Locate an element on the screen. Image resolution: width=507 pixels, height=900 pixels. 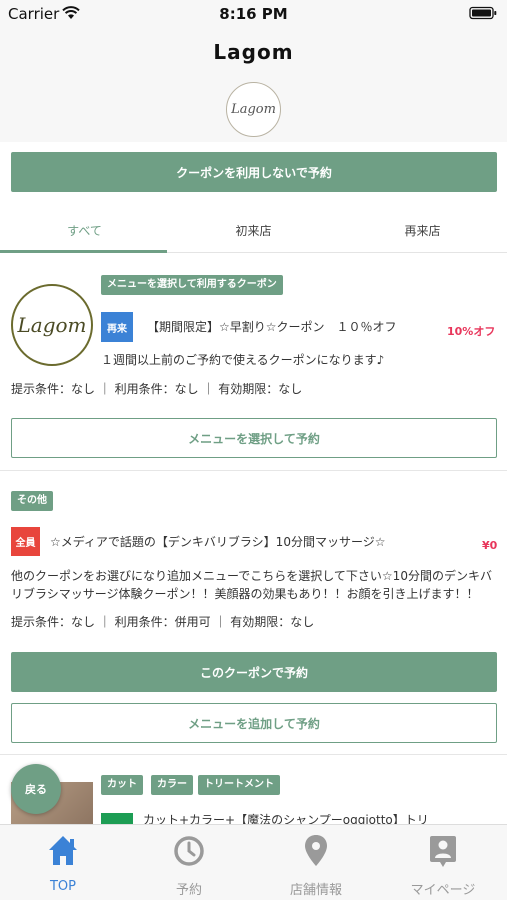
clock-icon is located at coordinates (189, 851).